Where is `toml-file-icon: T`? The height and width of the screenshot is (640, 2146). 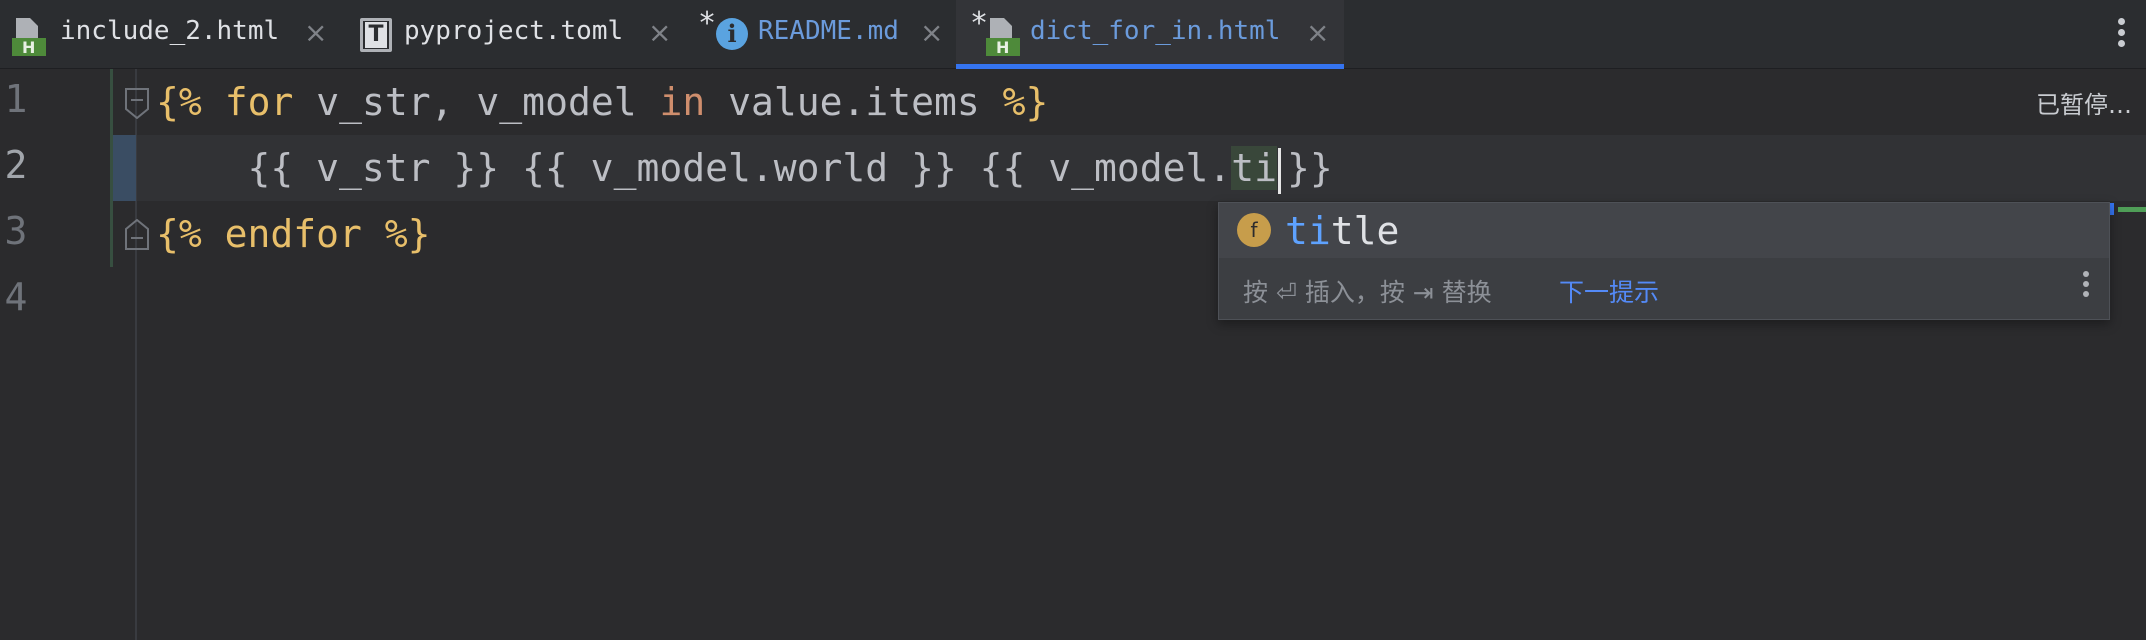
toml-file-icon: T is located at coordinates (376, 35).